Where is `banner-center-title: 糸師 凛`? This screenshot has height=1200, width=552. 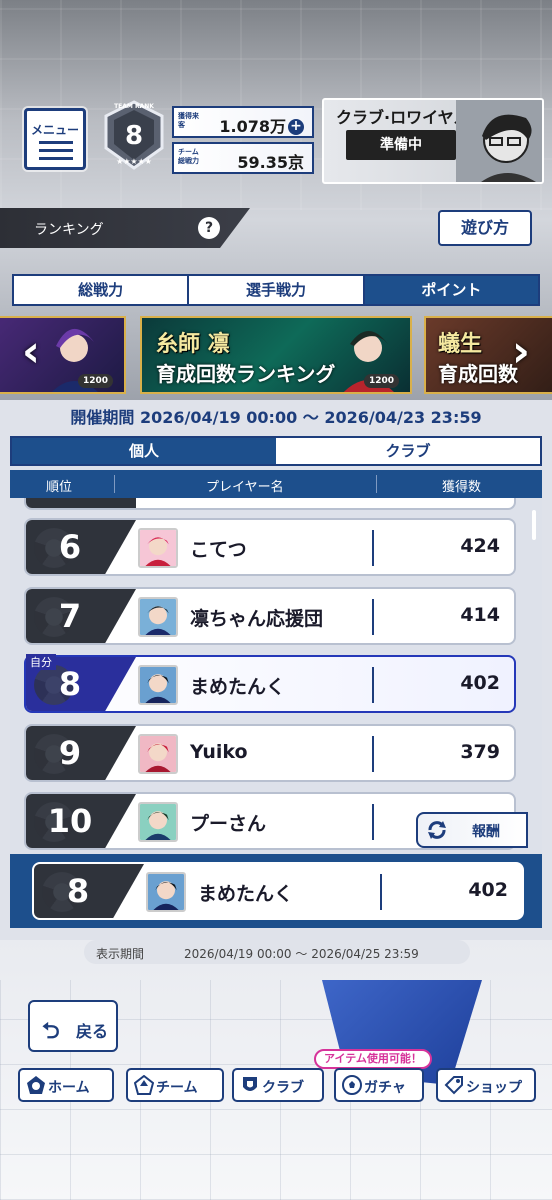 banner-center-title: 糸師 凛 is located at coordinates (193, 344).